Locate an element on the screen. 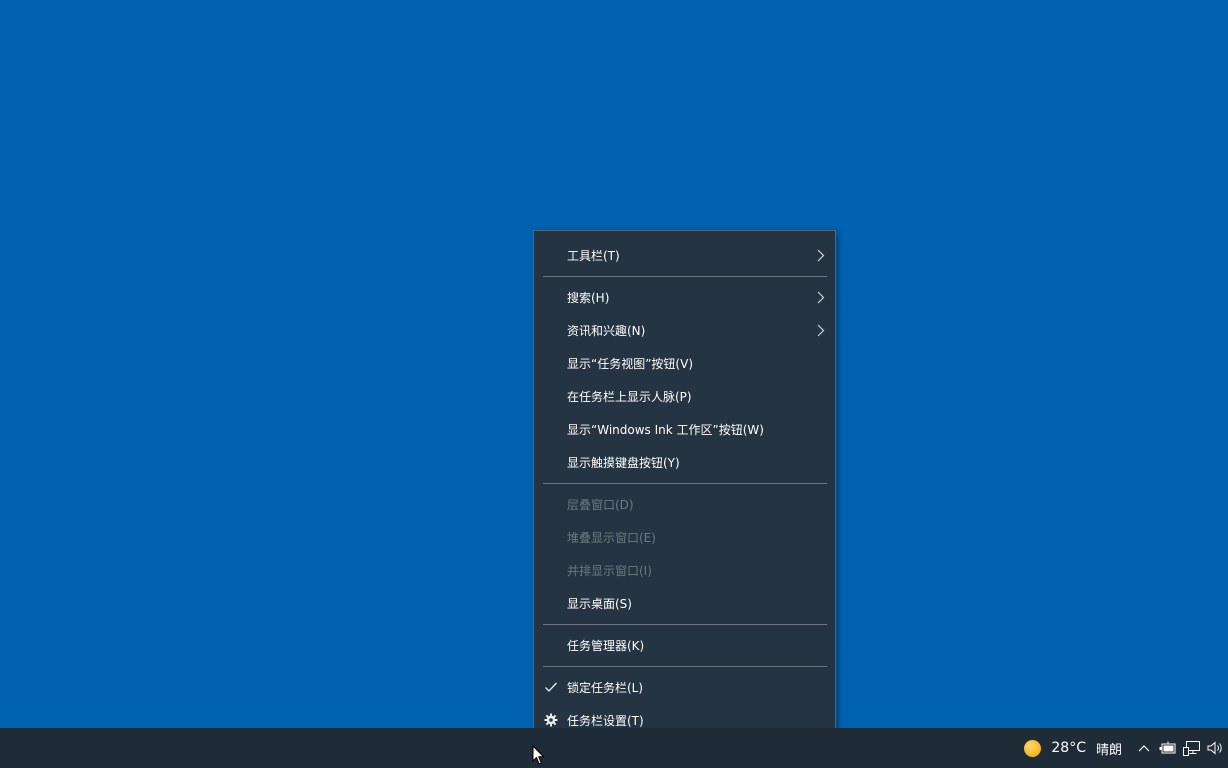  menu-item-label: 显示桌面(S) is located at coordinates (599, 604).